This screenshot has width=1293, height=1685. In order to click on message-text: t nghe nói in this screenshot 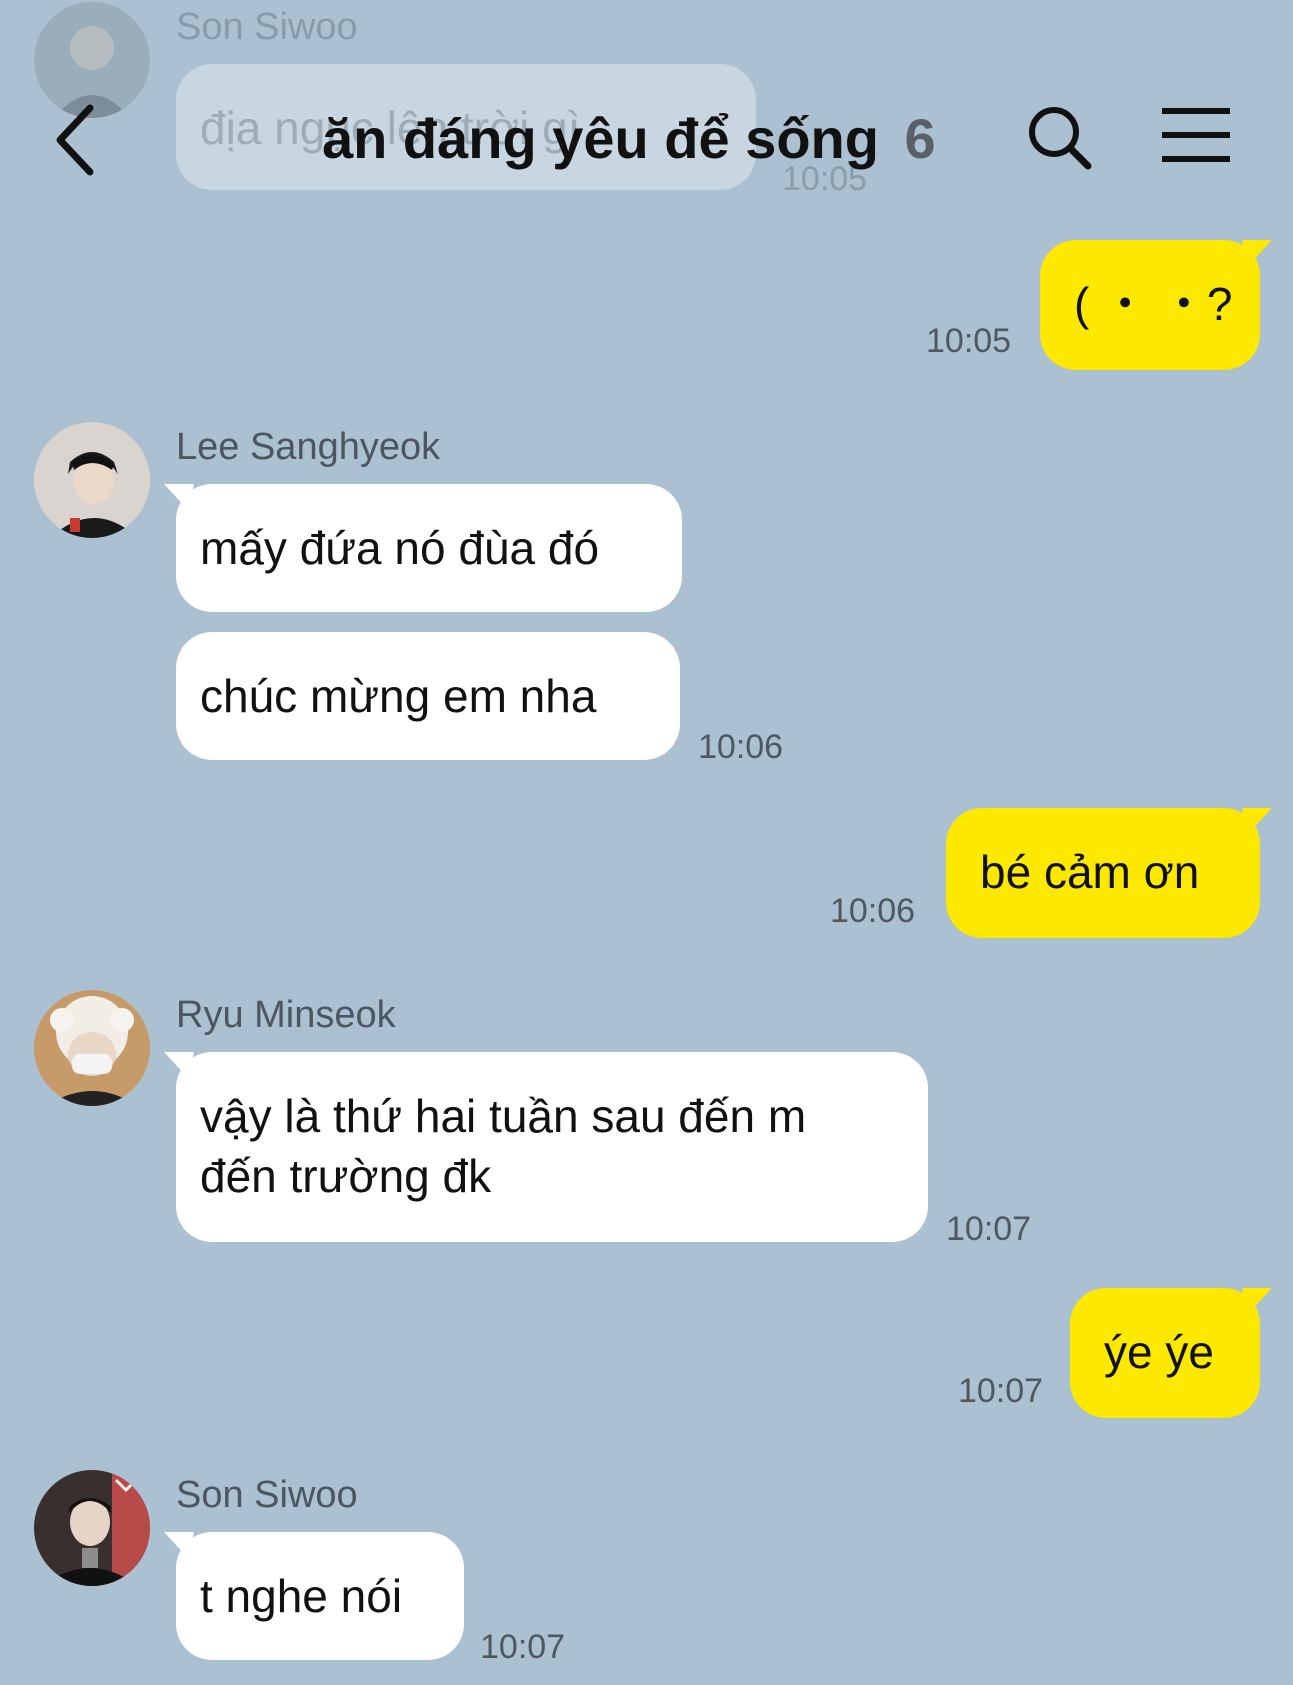, I will do `click(301, 1596)`.